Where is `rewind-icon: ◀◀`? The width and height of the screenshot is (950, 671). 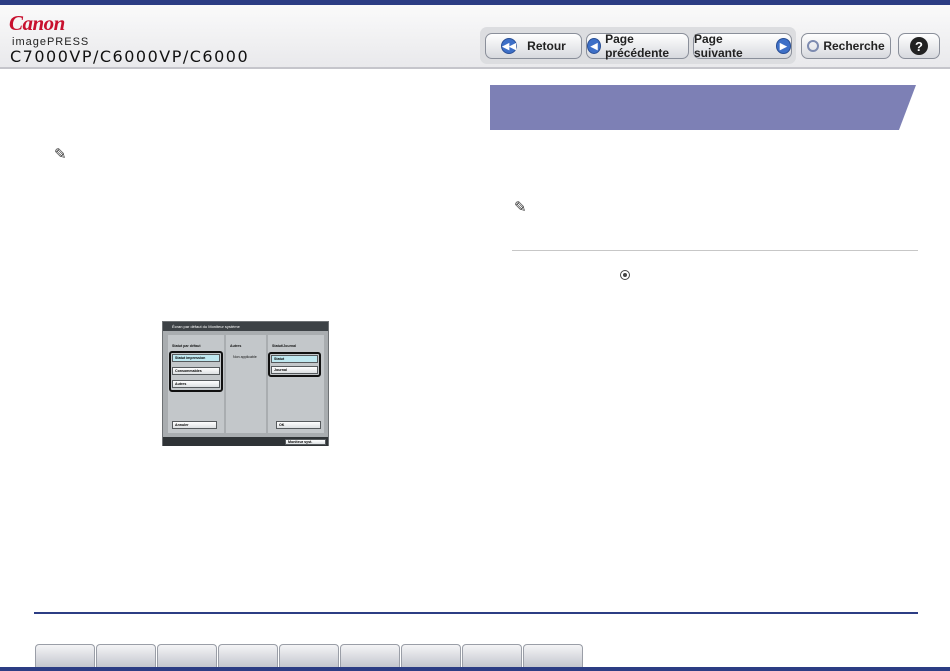
rewind-icon: ◀◀ is located at coordinates (509, 46).